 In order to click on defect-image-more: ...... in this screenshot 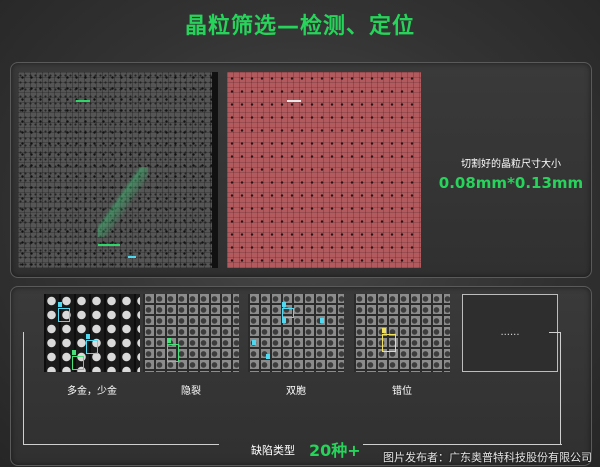, I will do `click(510, 333)`.